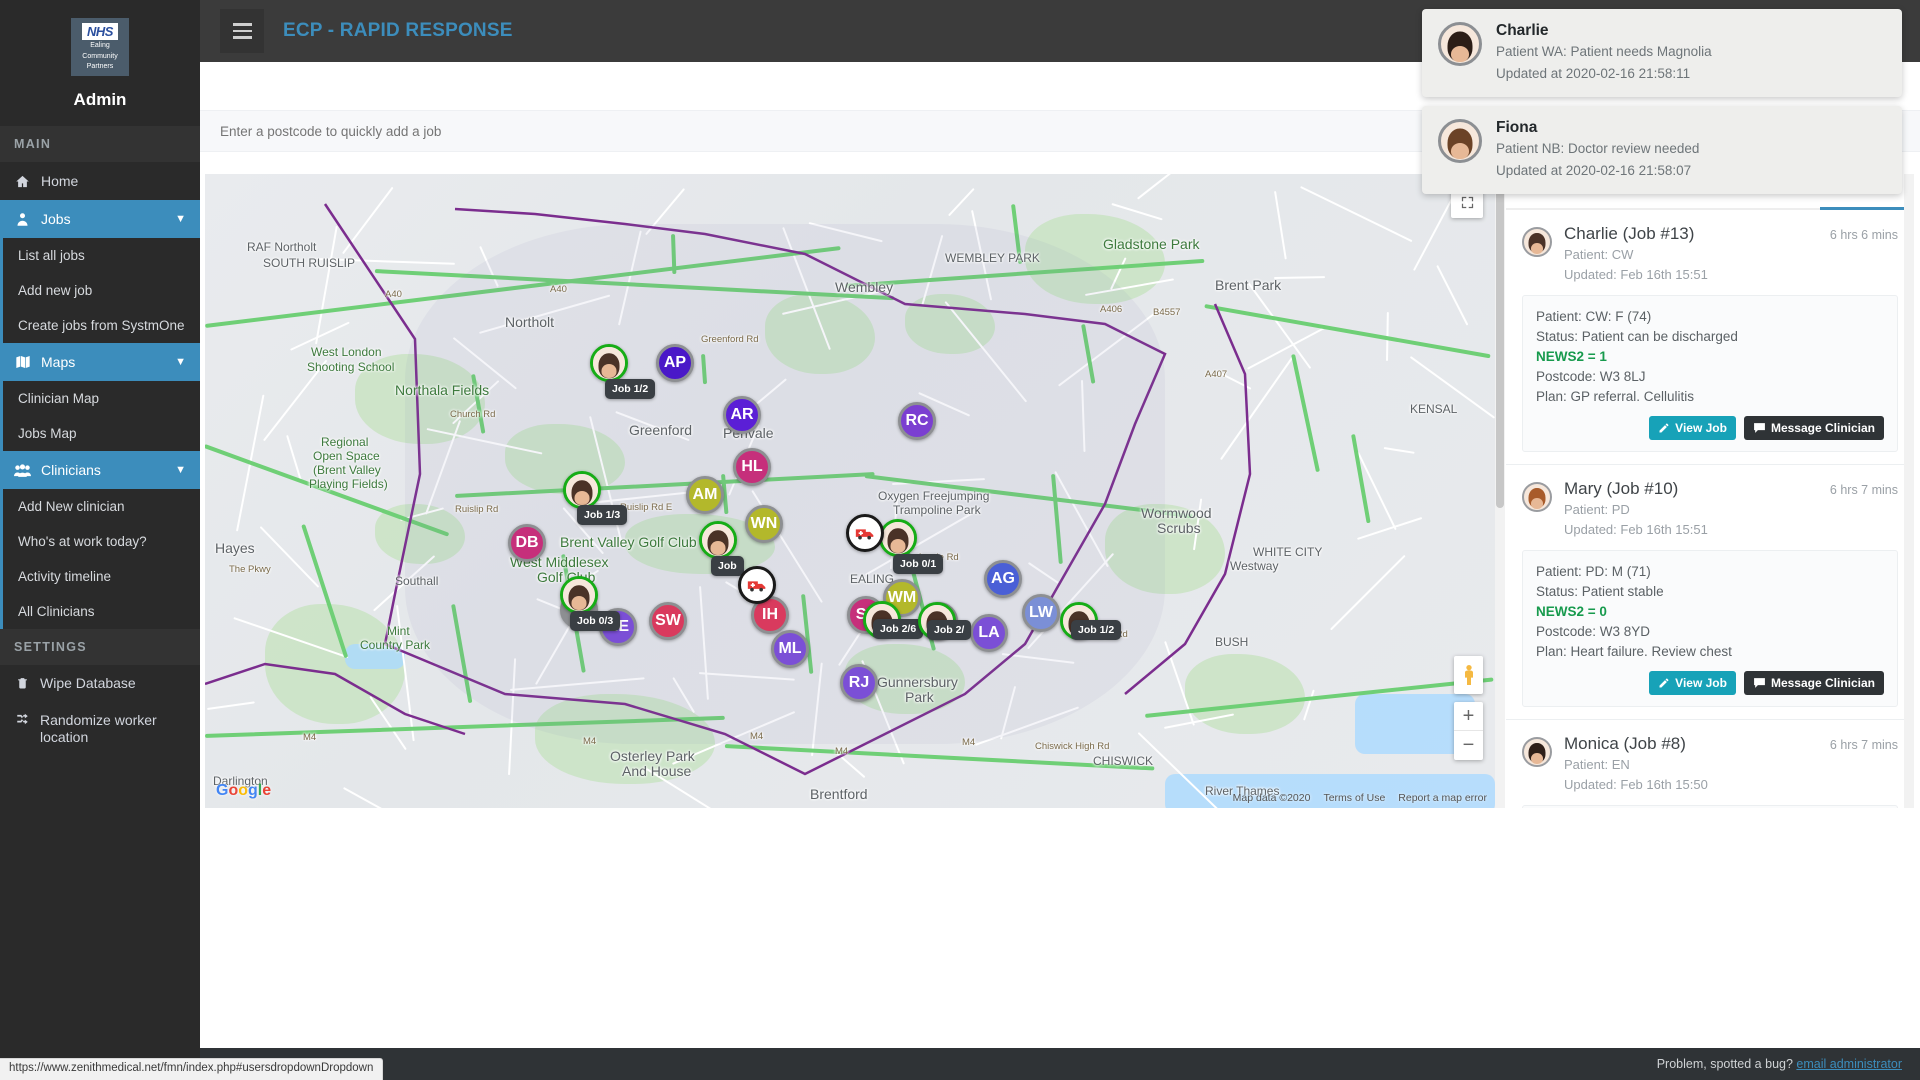  I want to click on street-view-pegman, so click(1468, 675).